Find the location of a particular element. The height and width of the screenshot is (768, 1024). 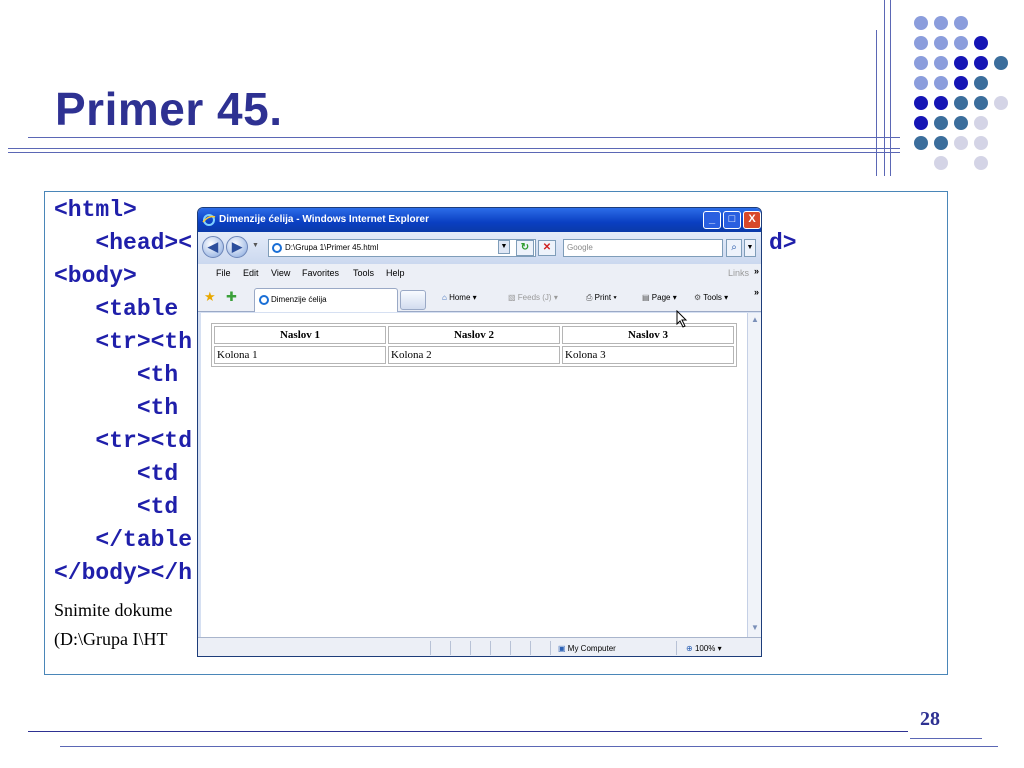

page-menu-button: ▤ Page ▾ is located at coordinates (659, 297).